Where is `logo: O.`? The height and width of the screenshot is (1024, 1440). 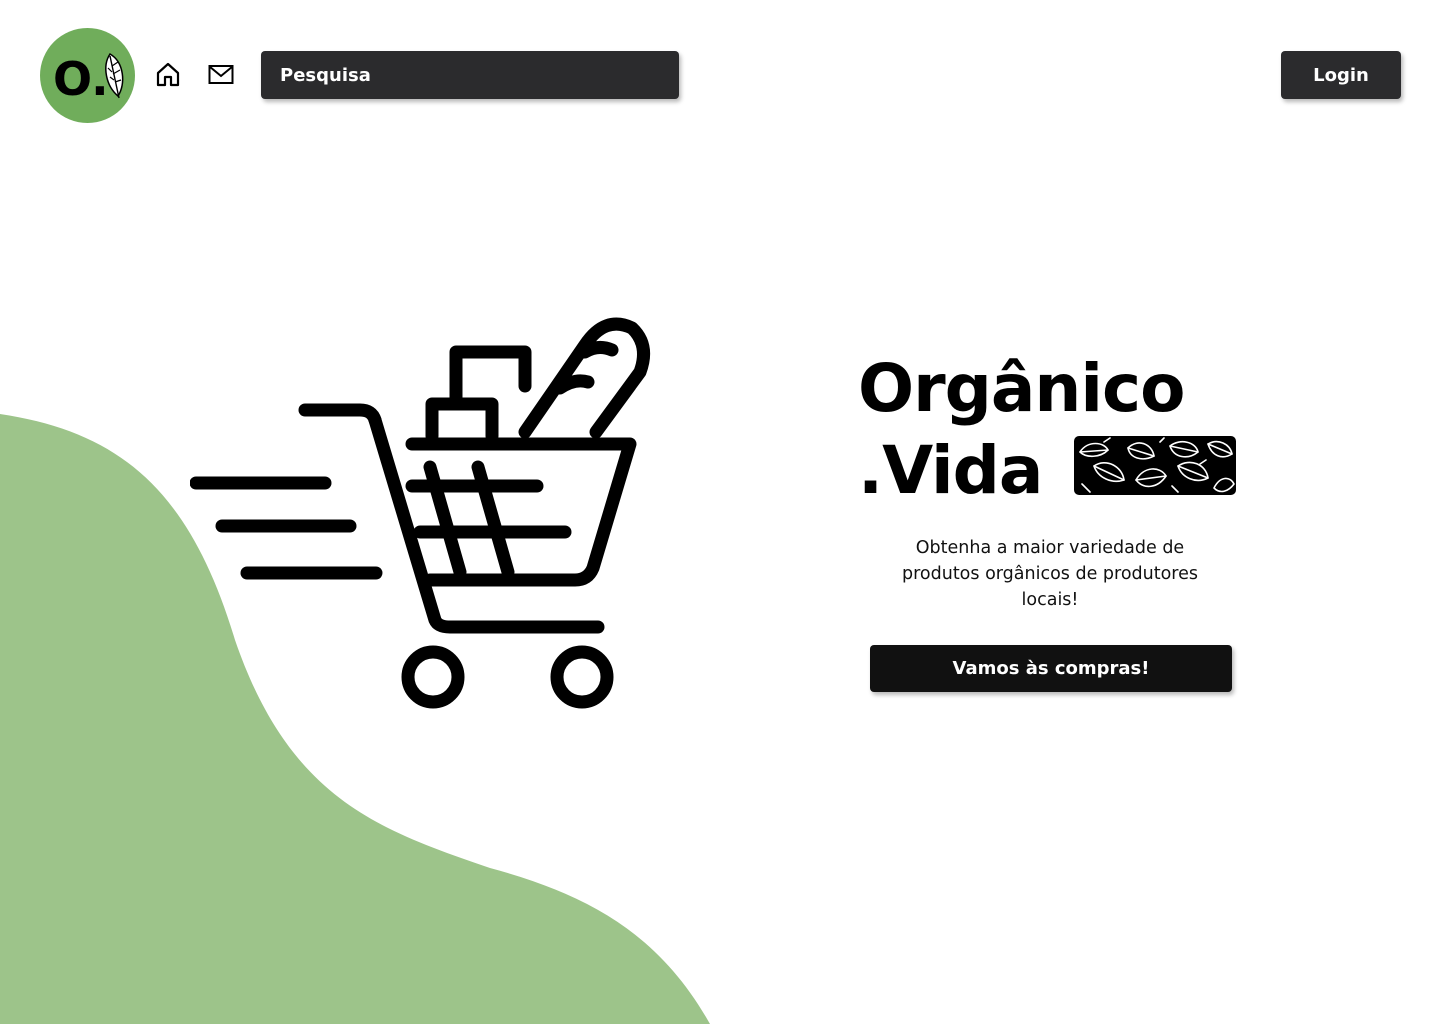
logo: O. is located at coordinates (87, 75).